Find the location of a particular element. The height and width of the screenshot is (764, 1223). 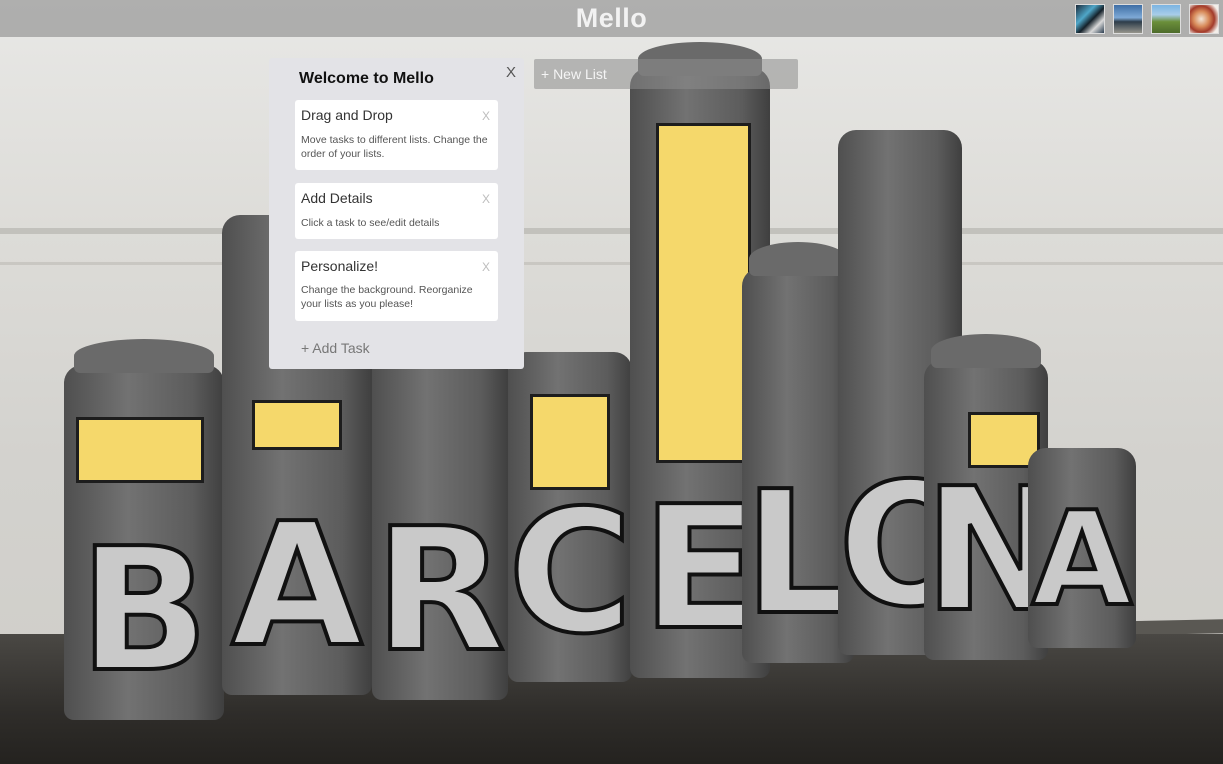

task-description: Click a task to see/edit details is located at coordinates (370, 223).